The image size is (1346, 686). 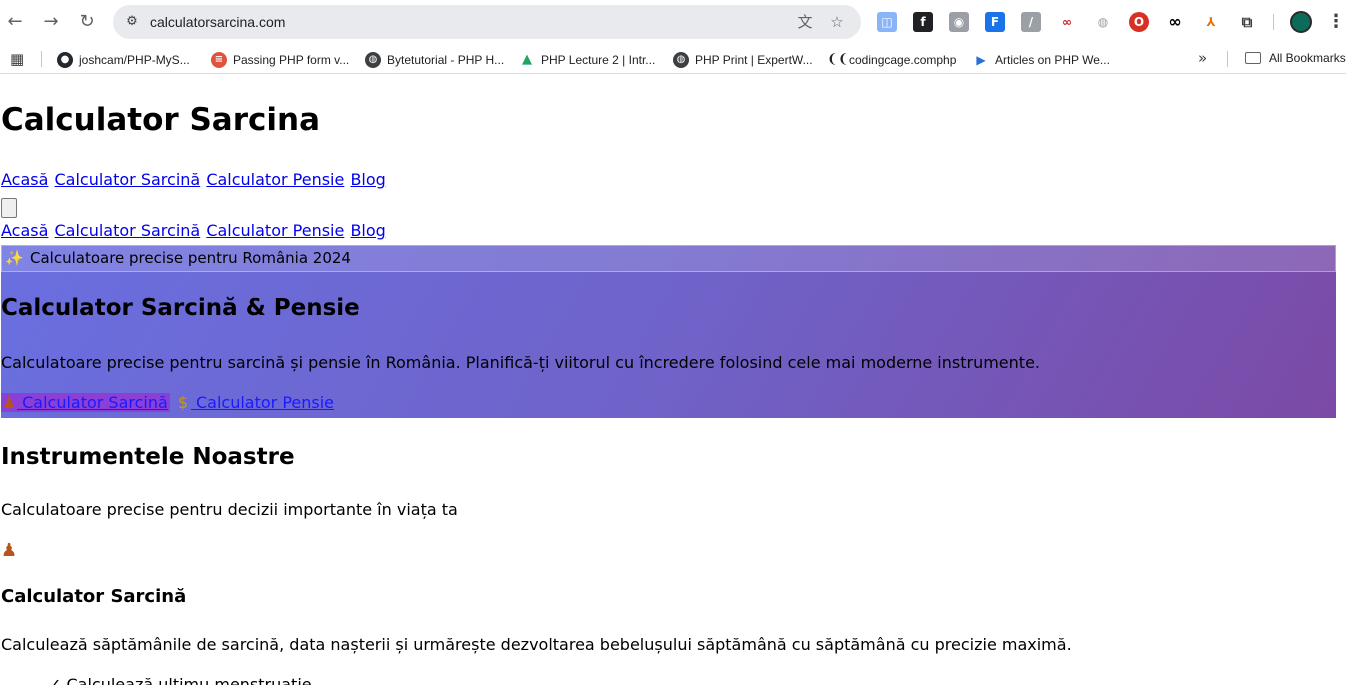 I want to click on address-bar: ⚙ calculatorsarcina.com 文 ☆, so click(x=487, y=22).